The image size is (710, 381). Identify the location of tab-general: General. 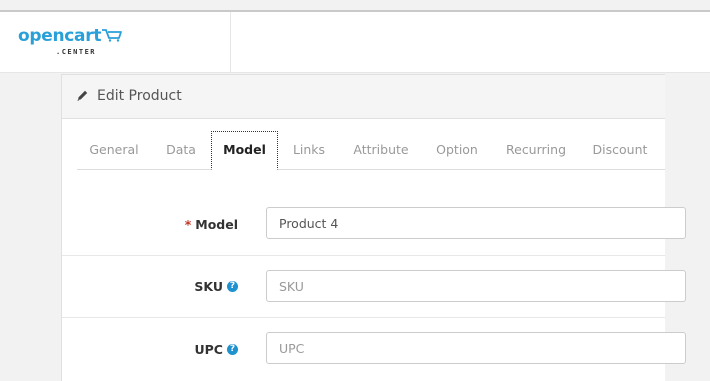
(114, 150).